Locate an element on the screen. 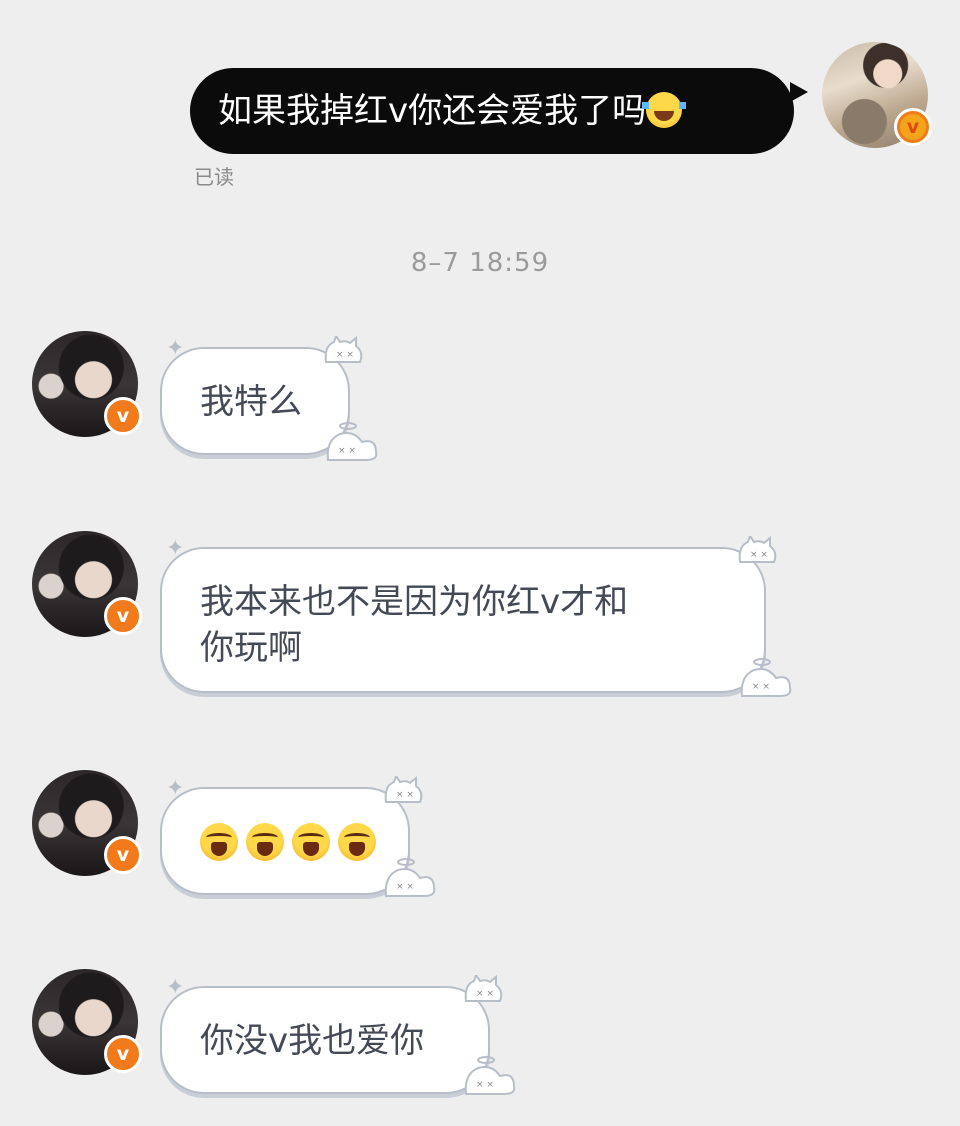 The height and width of the screenshot is (1126, 960). received-message-bubble: 我本来也不是因为你红v才和 你玩啊 is located at coordinates (463, 620).